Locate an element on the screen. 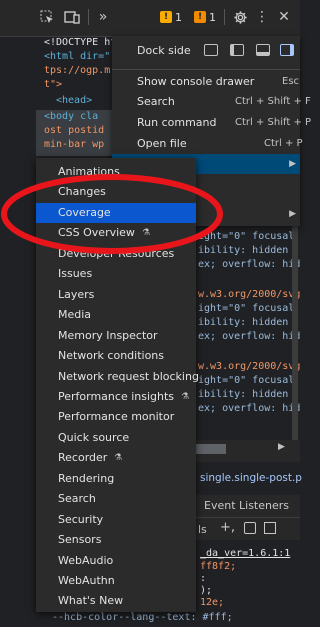  submenu-item-performance-insights: Performance insights ⚗ is located at coordinates (116, 397).